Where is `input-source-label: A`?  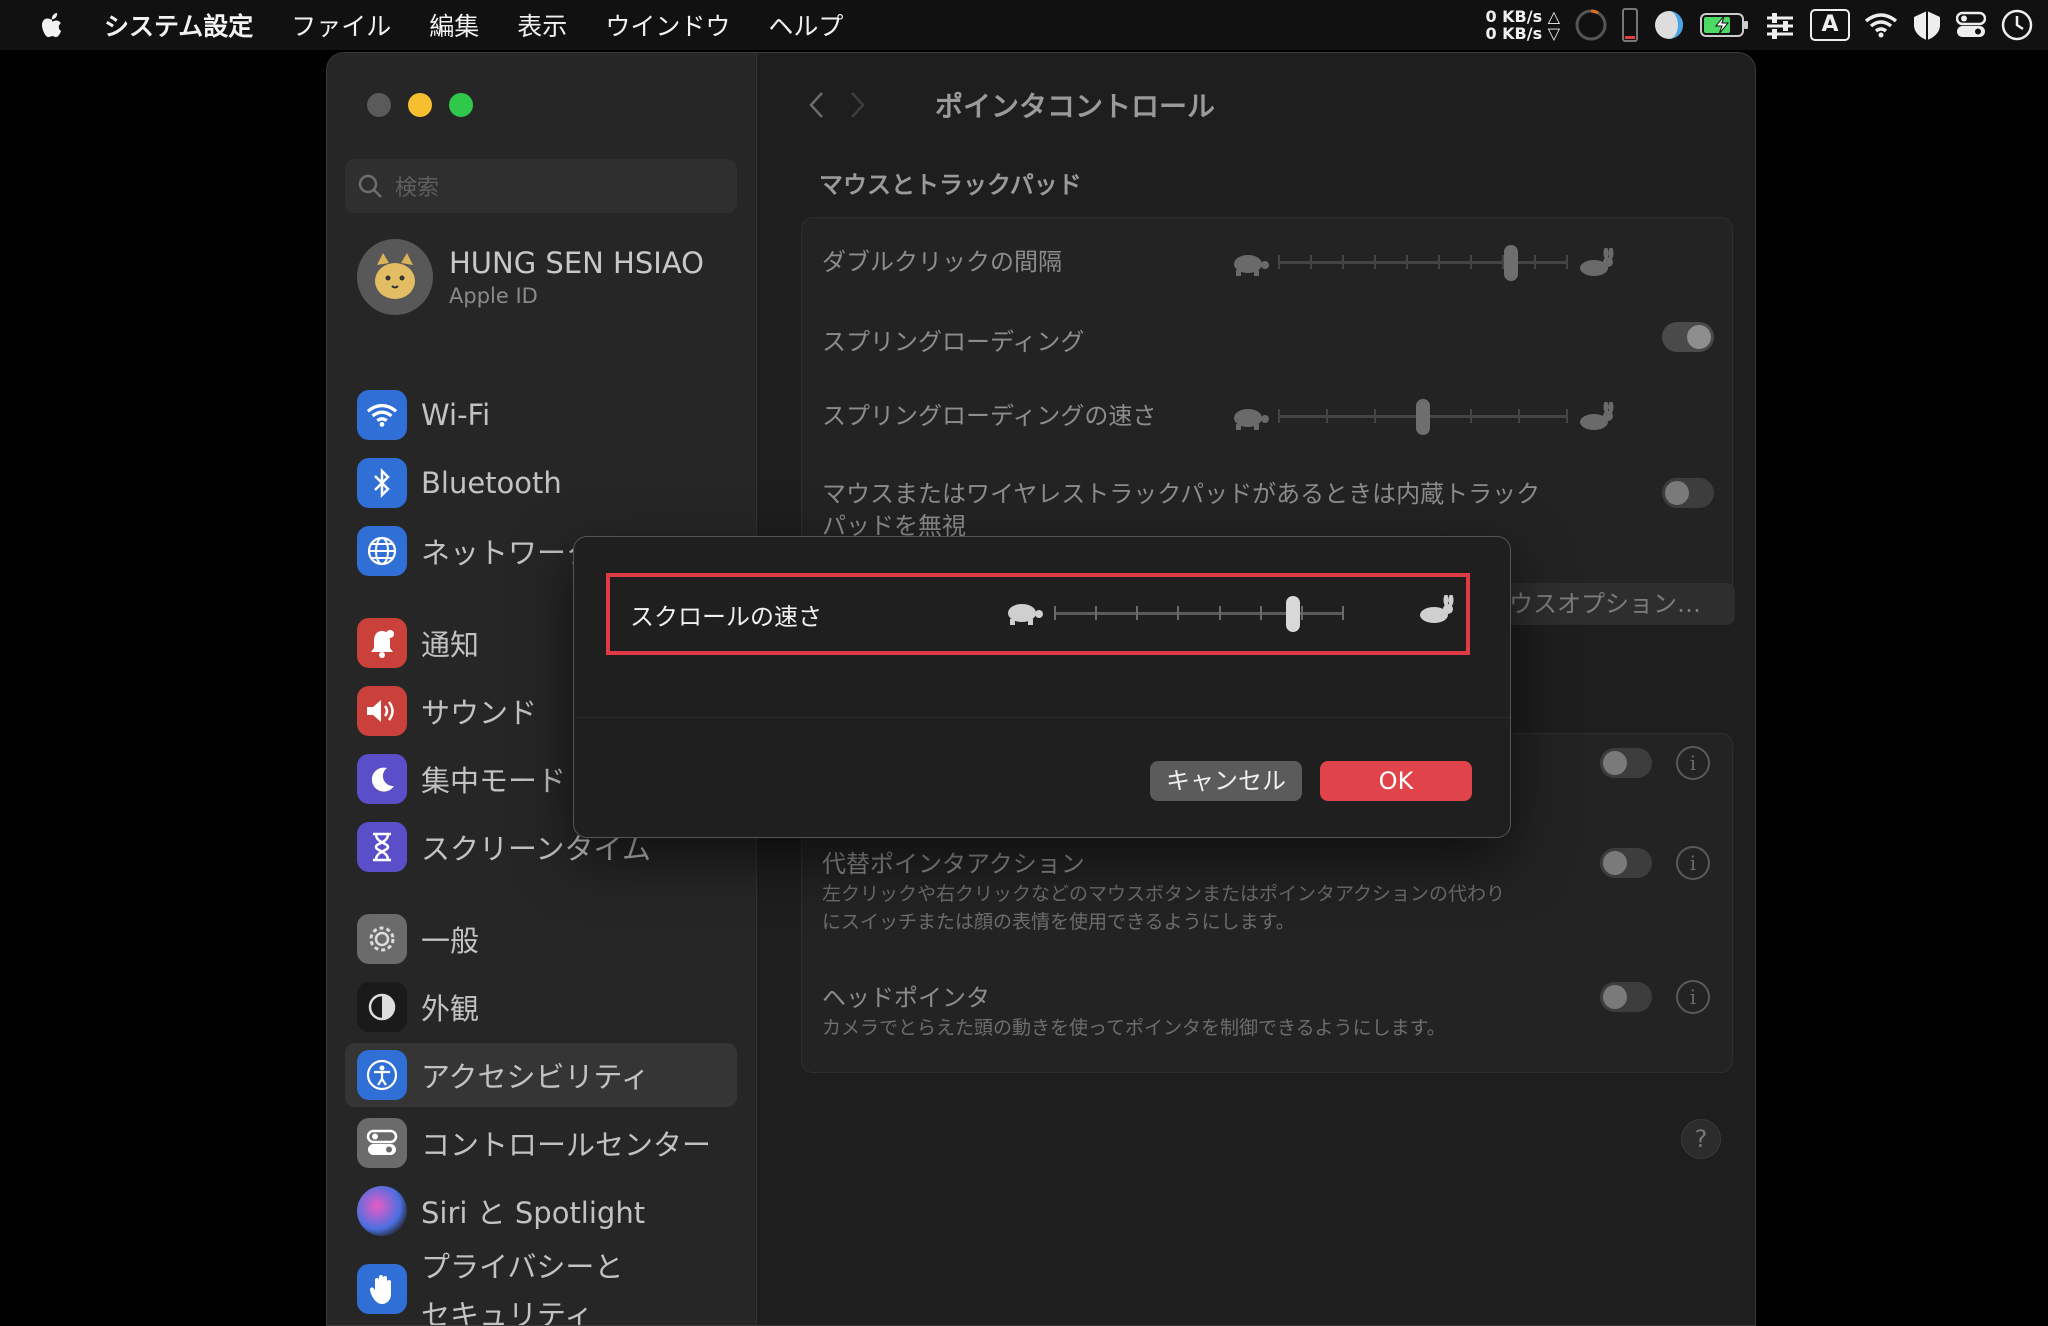
input-source-label: A is located at coordinates (1830, 25).